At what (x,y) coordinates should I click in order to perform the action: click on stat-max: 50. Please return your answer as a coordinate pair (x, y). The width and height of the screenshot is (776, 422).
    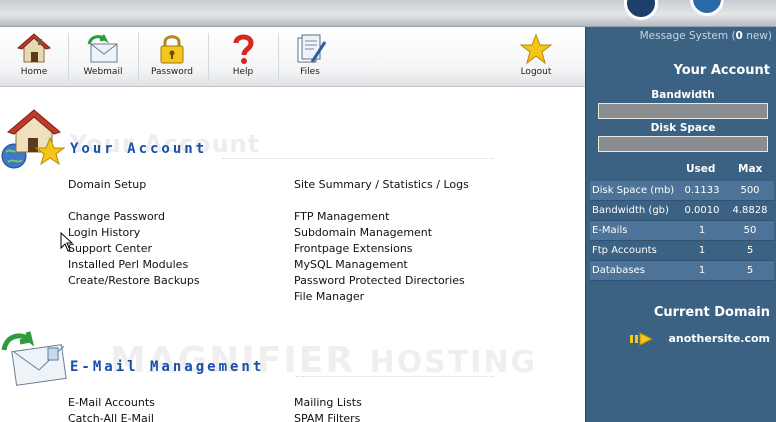
    Looking at the image, I should click on (750, 230).